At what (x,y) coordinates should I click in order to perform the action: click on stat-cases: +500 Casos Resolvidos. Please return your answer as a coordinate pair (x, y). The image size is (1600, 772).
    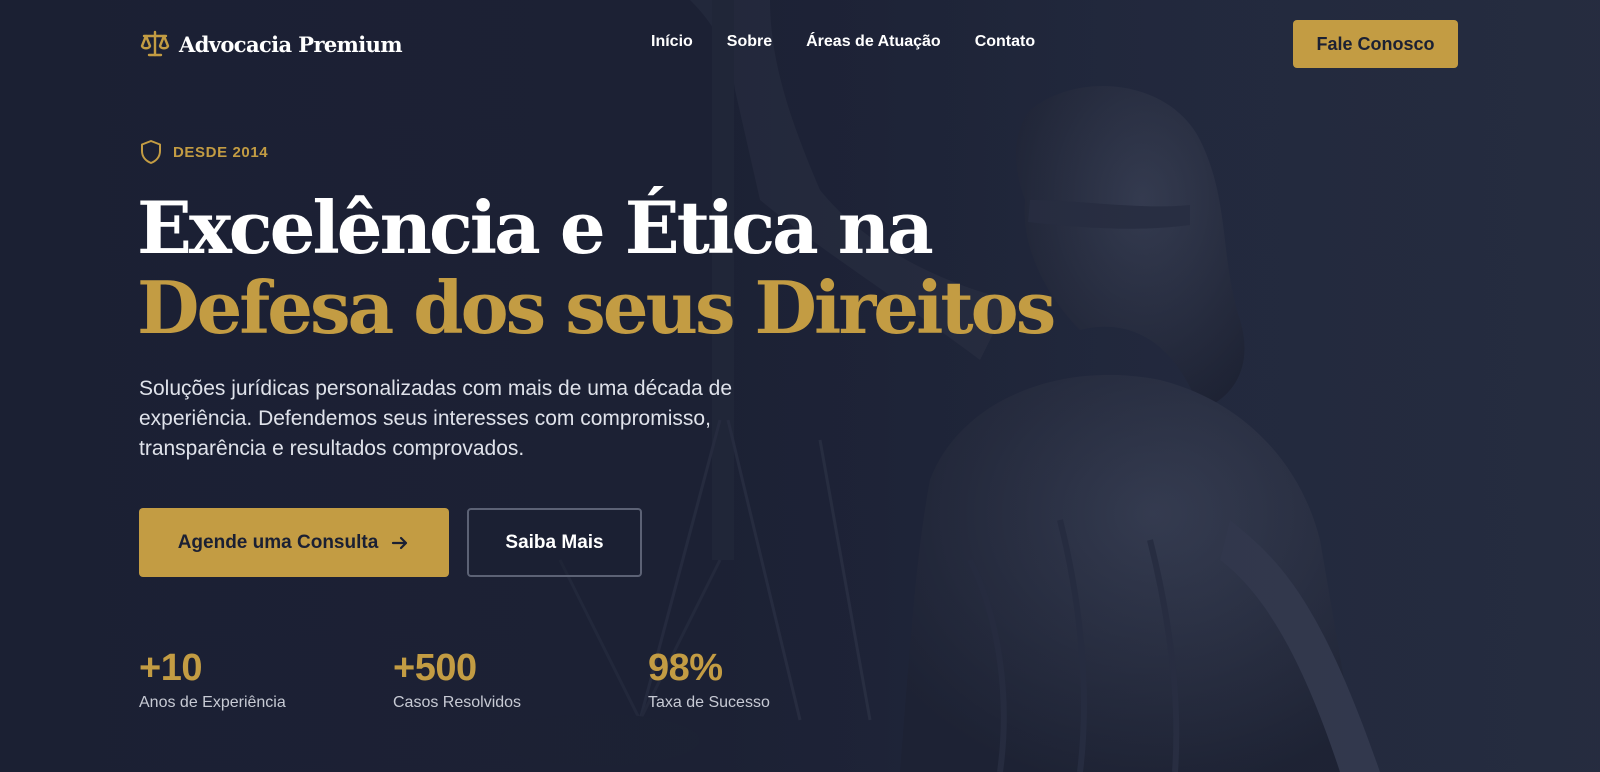
    Looking at the image, I should click on (457, 679).